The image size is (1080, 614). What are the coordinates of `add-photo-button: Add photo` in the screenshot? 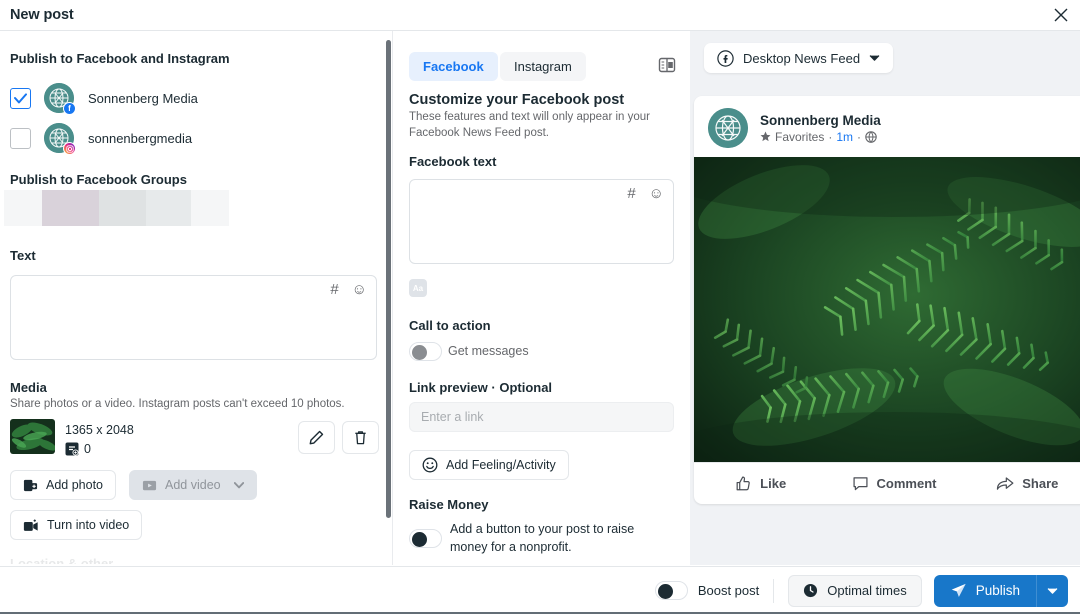 It's located at (63, 485).